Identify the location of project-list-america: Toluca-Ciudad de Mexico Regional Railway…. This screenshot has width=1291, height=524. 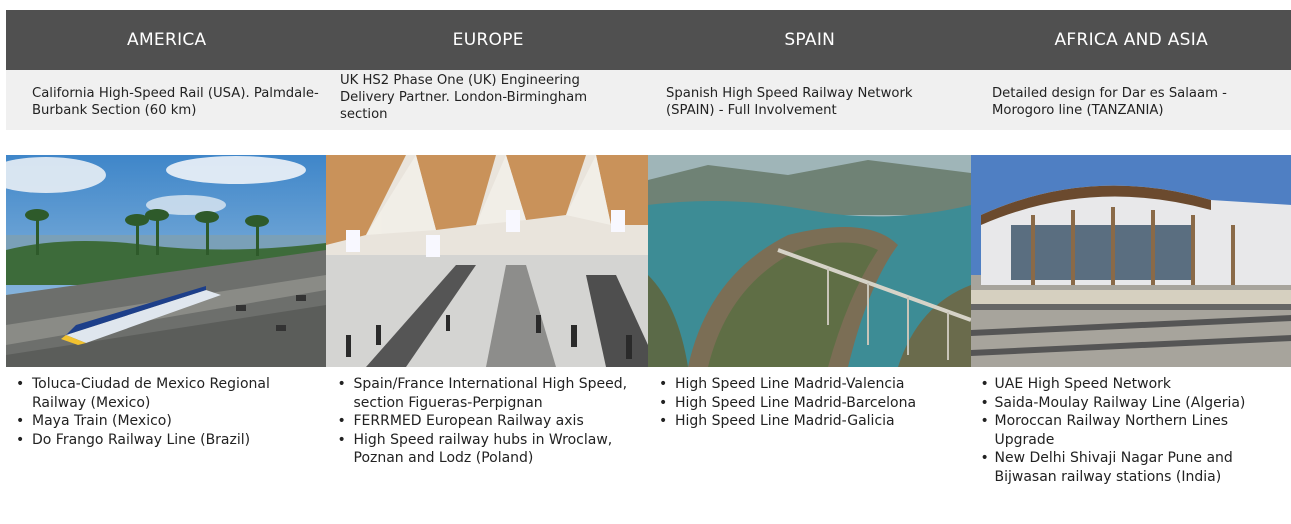
(167, 430).